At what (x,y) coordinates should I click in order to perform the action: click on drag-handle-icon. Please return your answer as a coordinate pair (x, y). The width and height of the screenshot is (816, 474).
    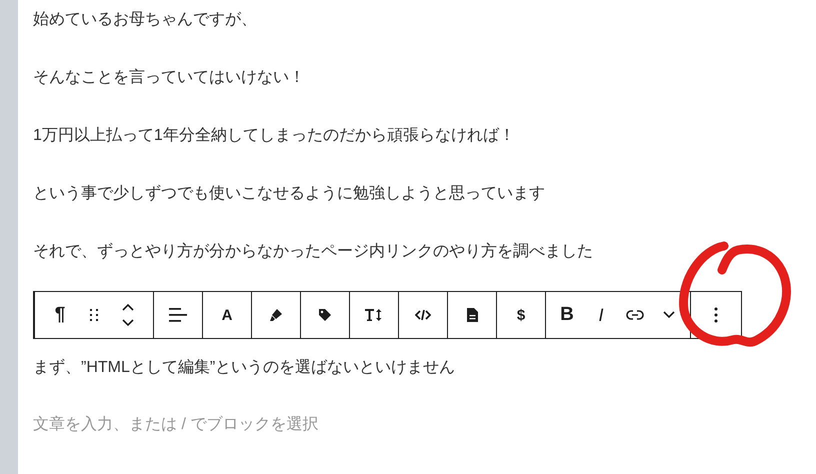
    Looking at the image, I should click on (94, 315).